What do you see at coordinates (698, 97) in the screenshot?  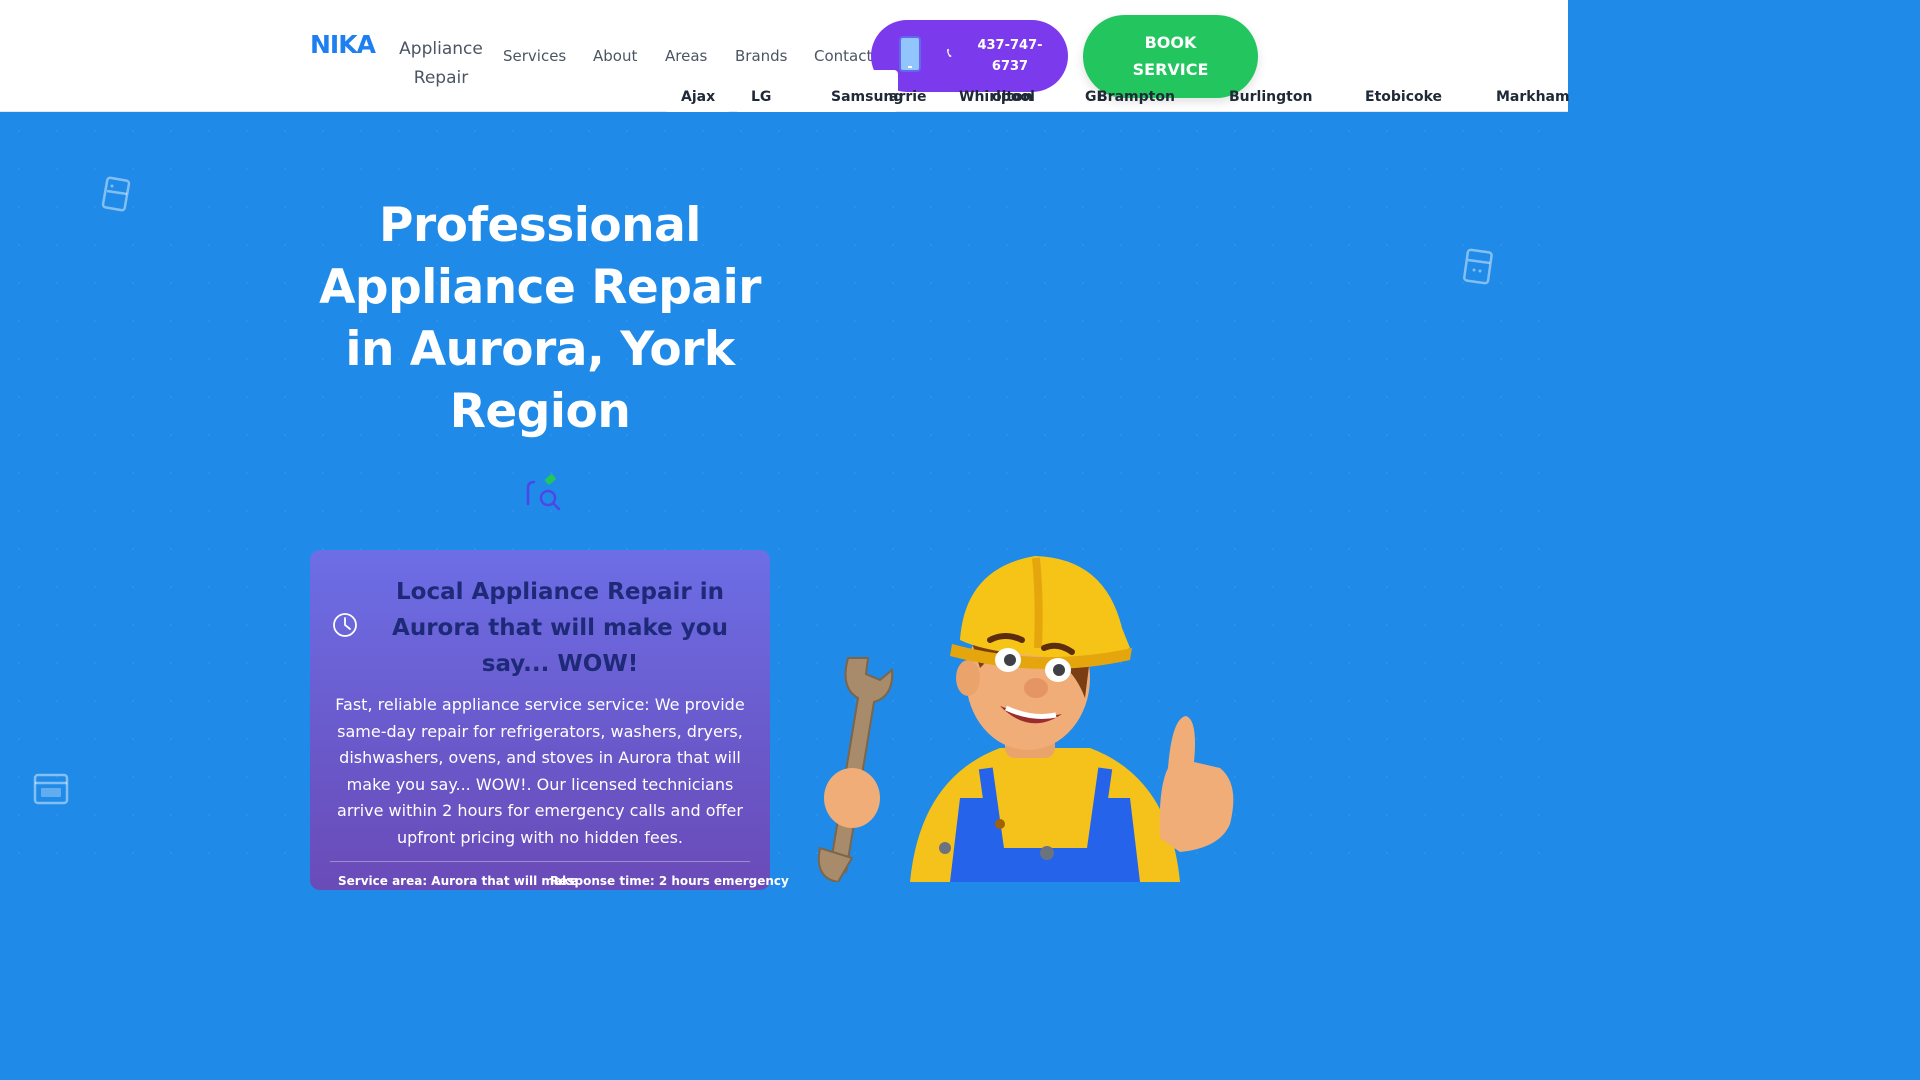 I see `dropdown-area-ajax: Ajax` at bounding box center [698, 97].